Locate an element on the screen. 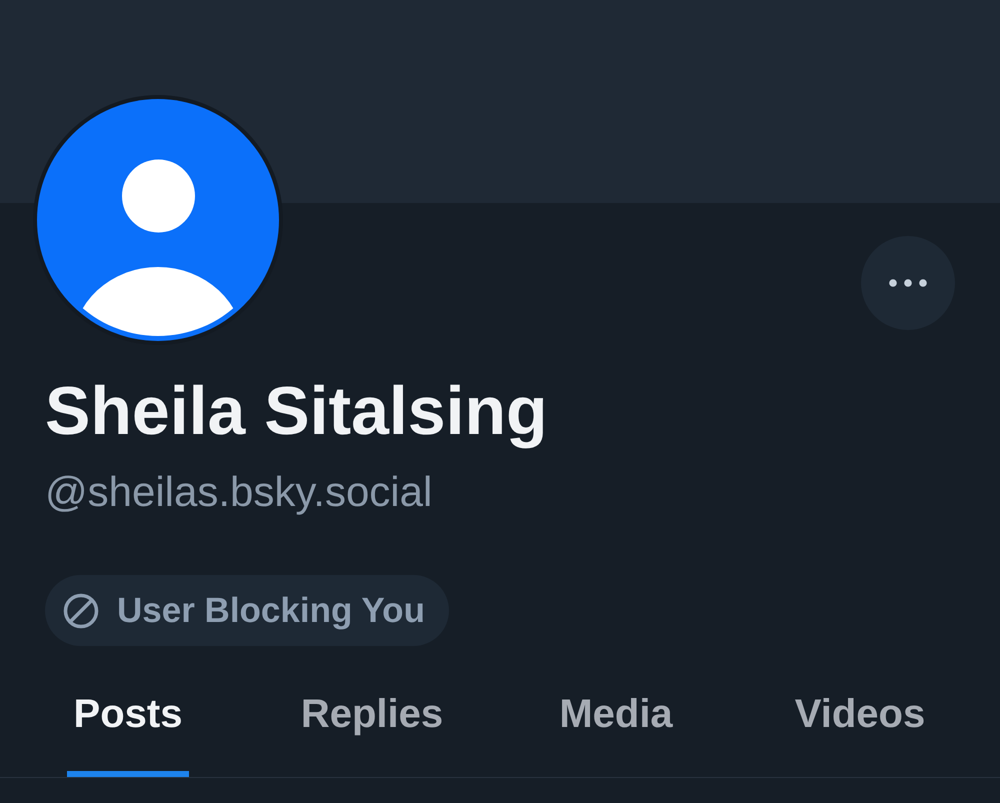  blocked-icon is located at coordinates (81, 610).